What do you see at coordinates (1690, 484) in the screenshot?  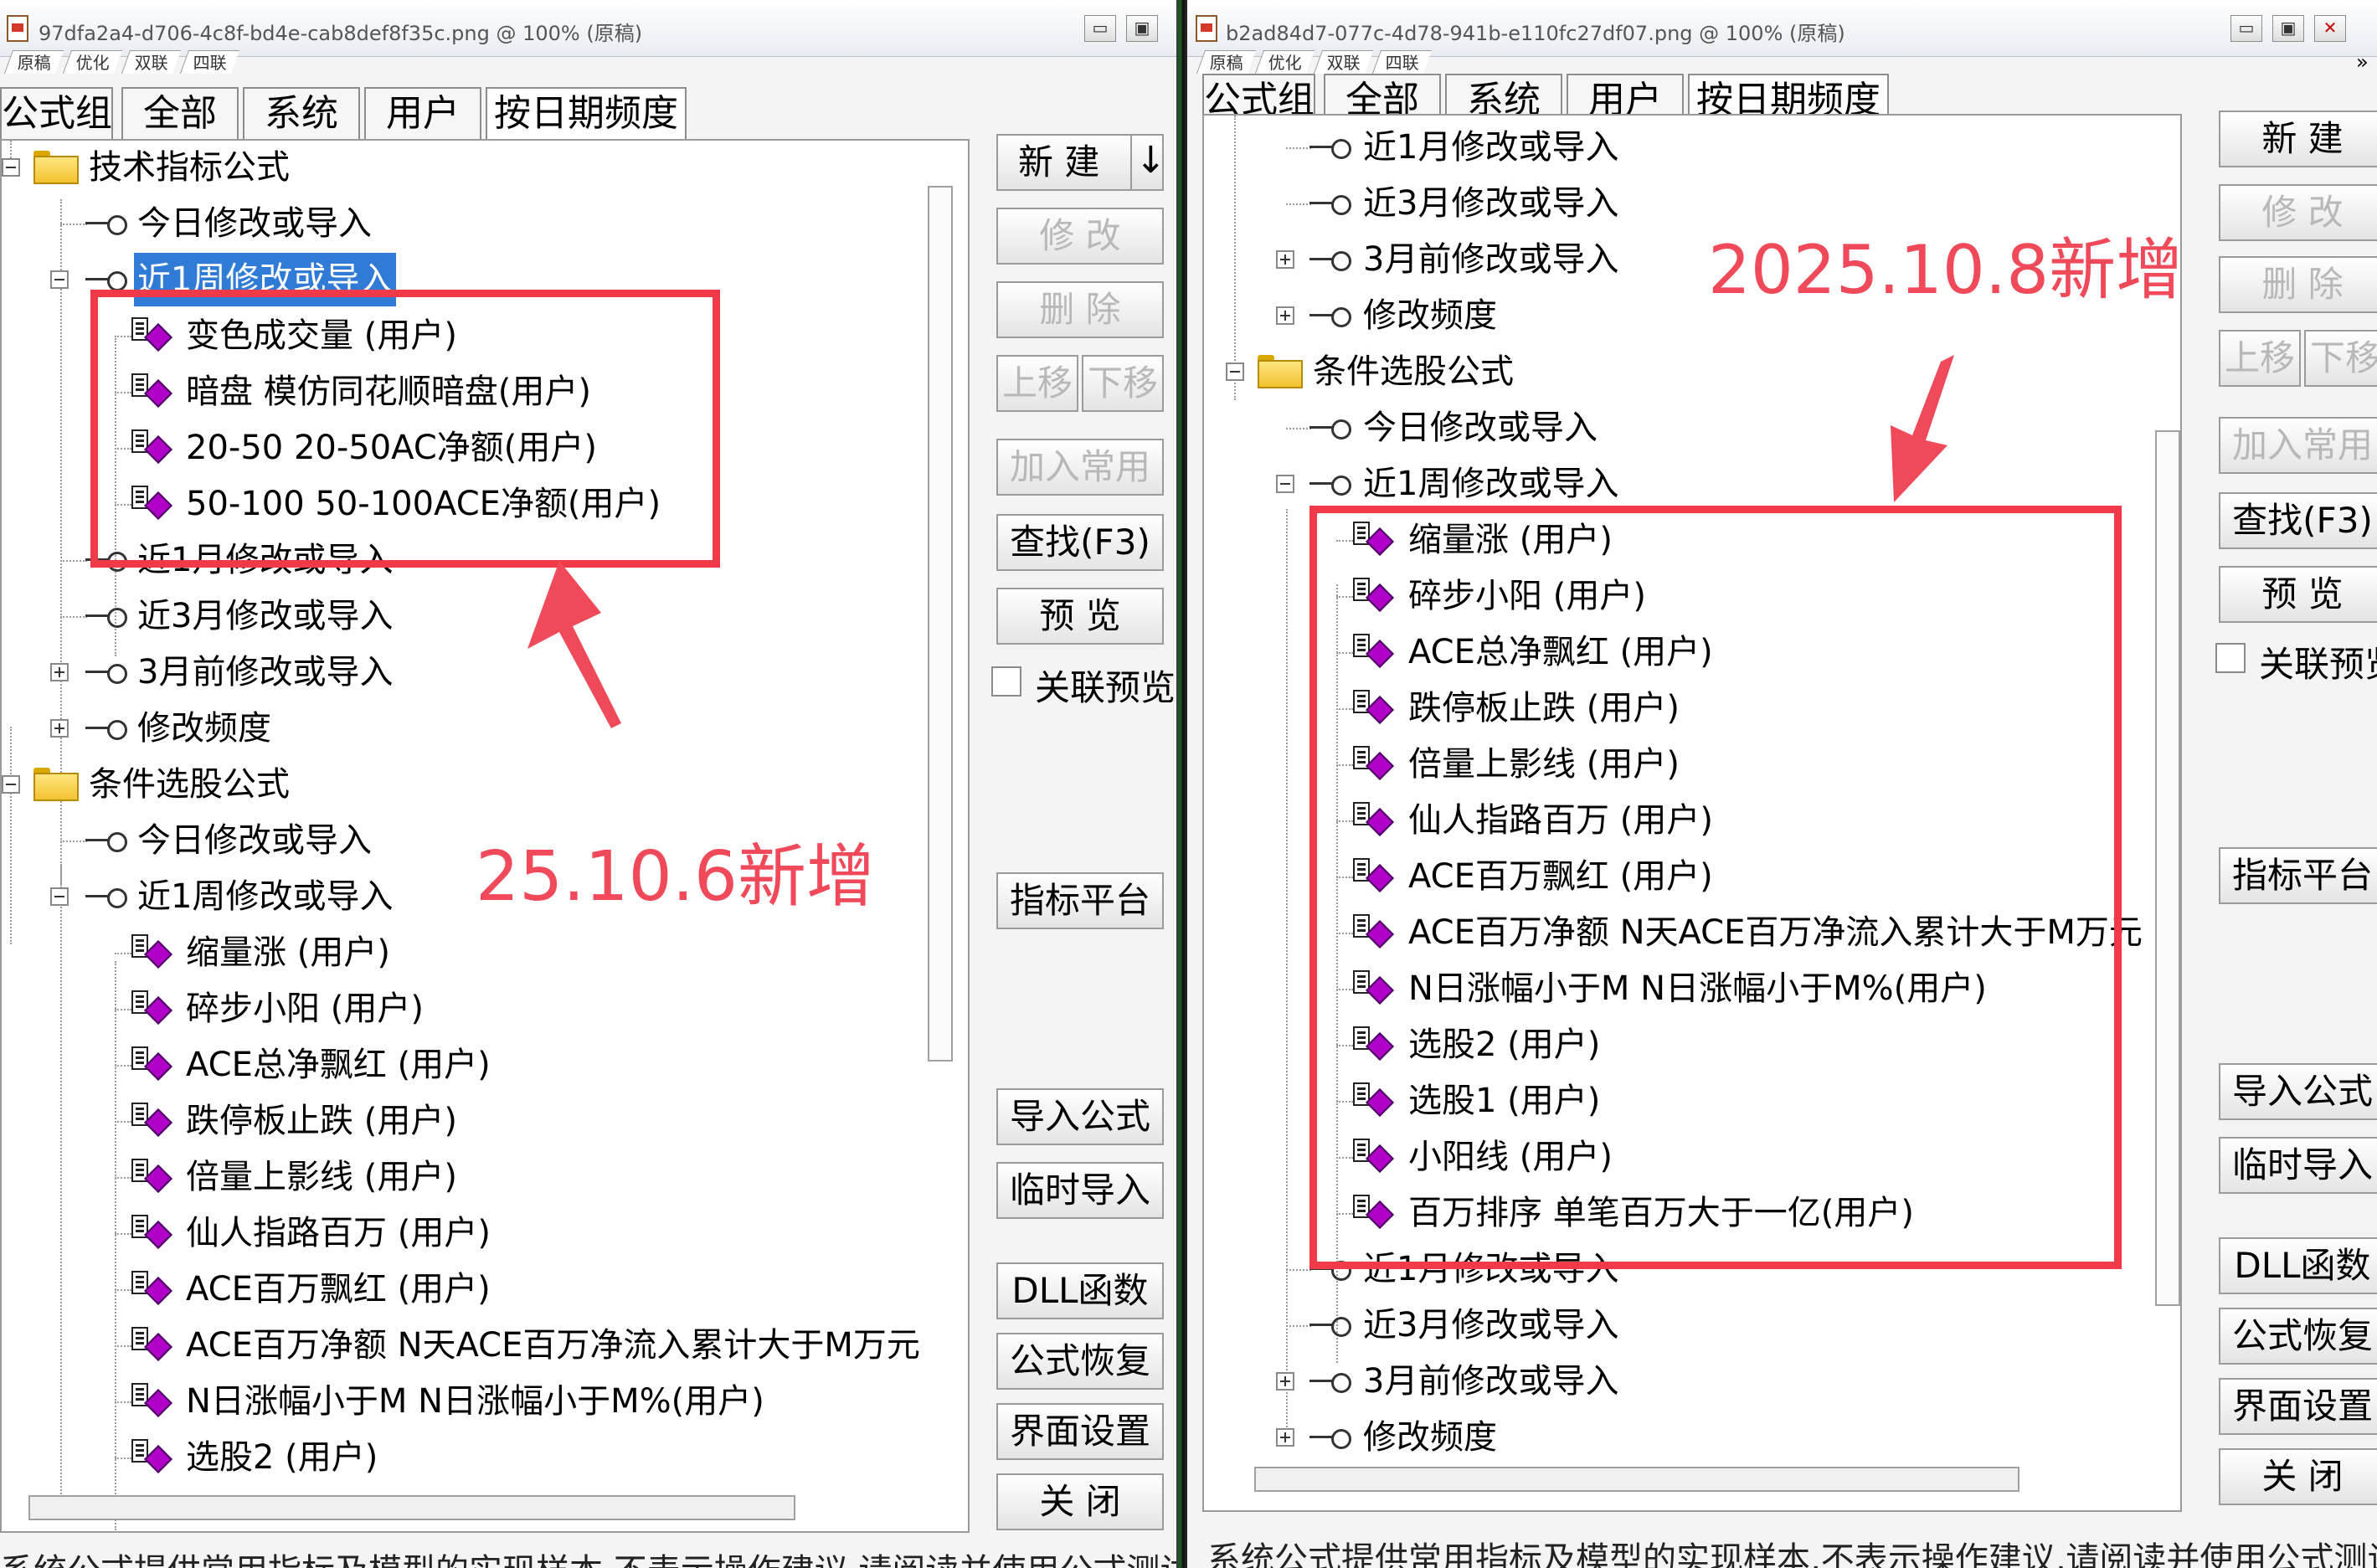 I see `tree-node-last-week: 近1周修改或导入` at bounding box center [1690, 484].